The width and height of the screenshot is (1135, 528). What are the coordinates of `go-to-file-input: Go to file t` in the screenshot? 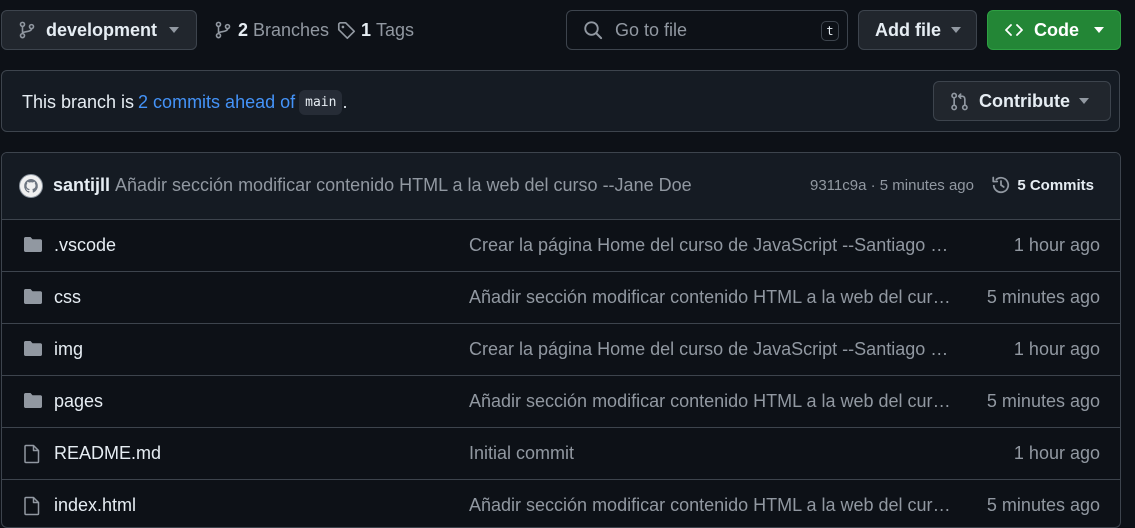 It's located at (707, 30).